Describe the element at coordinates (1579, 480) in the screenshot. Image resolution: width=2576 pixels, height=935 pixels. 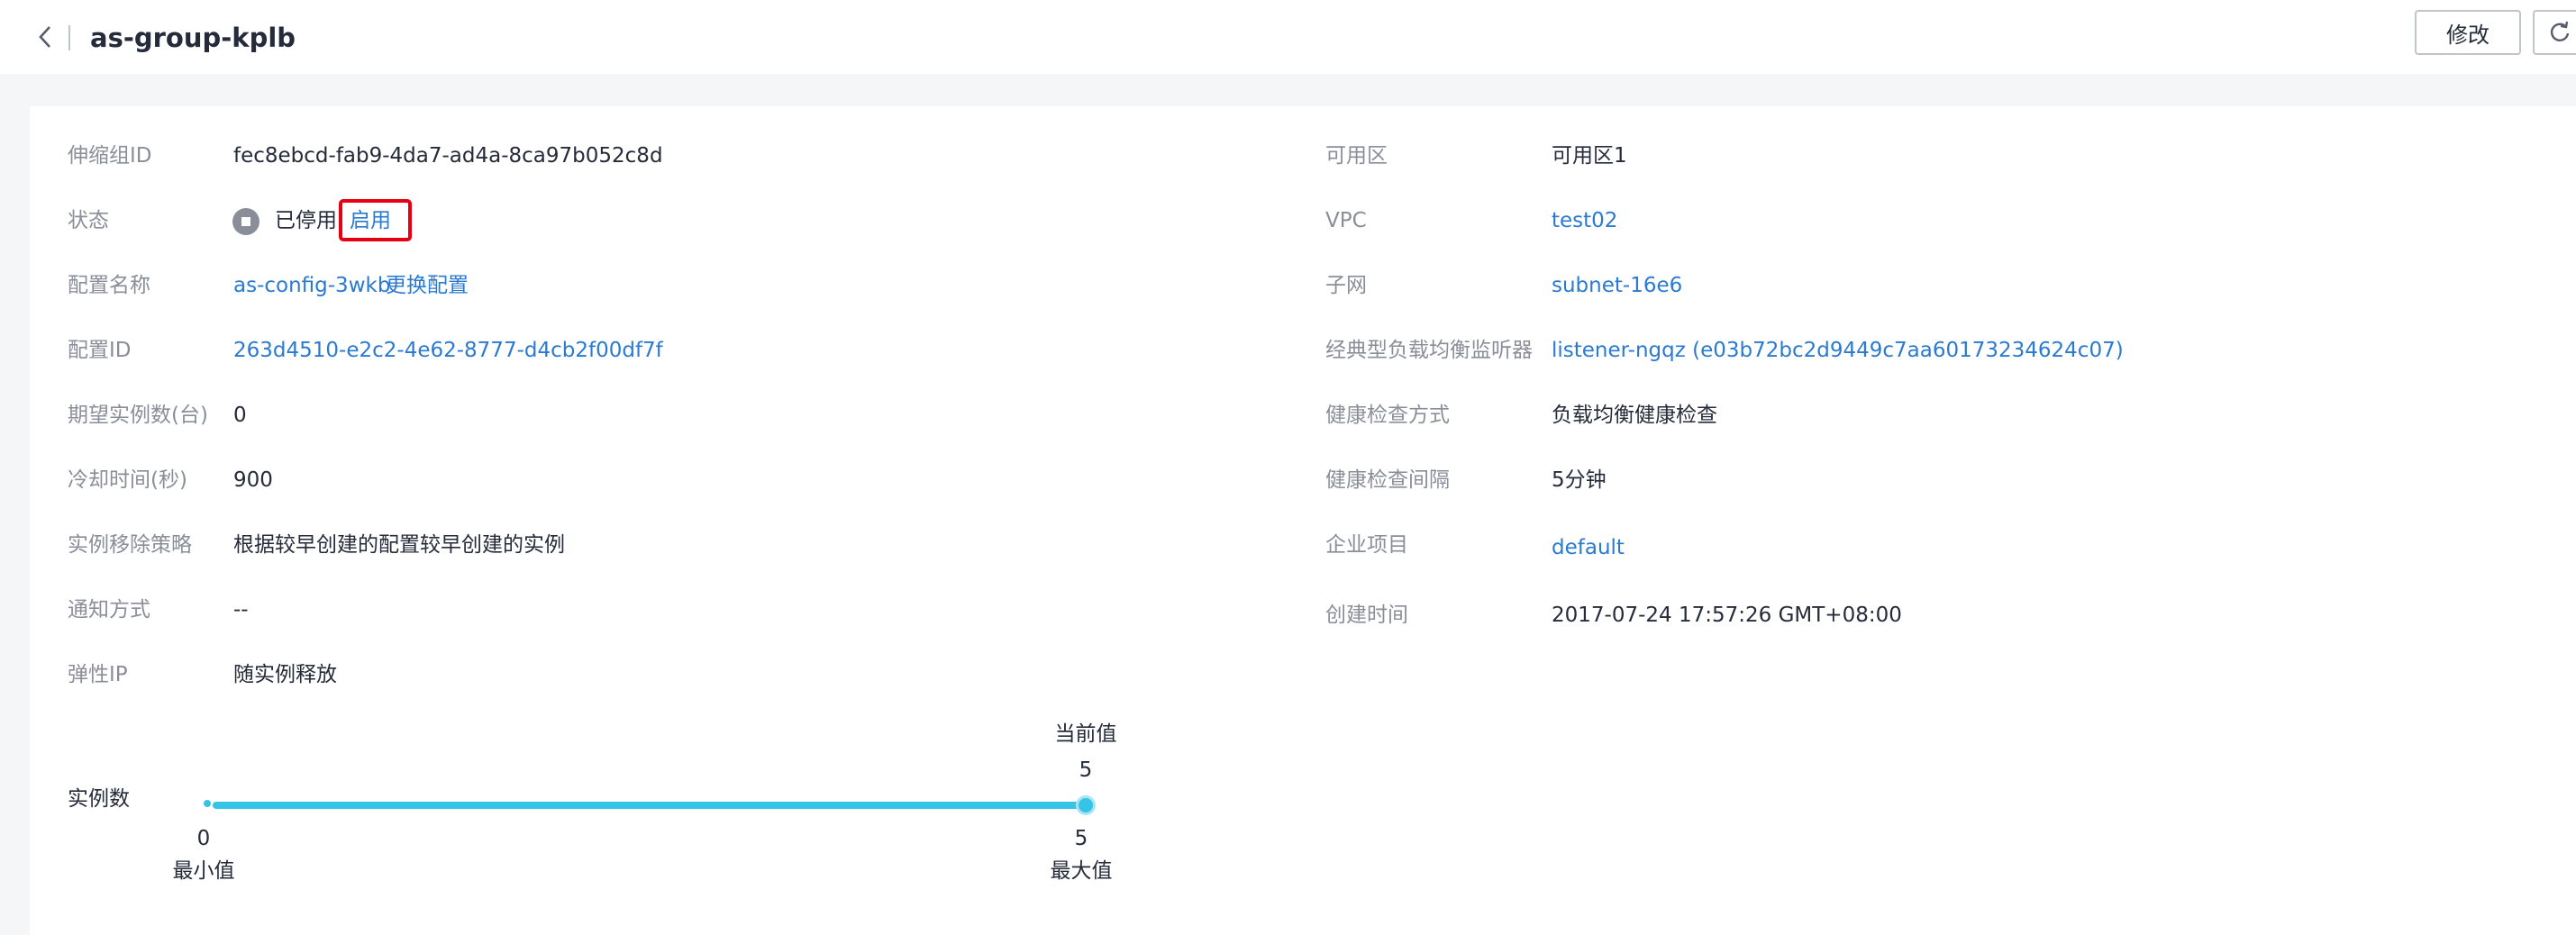
I see `health-interval-value: 5分钟` at that location.